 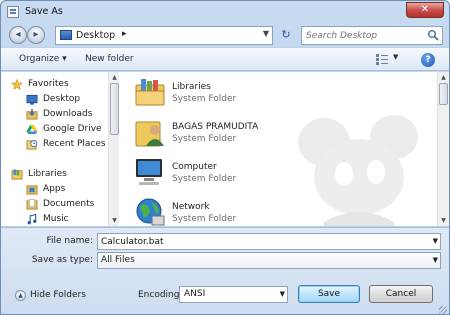 I want to click on view-options-icon, so click(x=382, y=59).